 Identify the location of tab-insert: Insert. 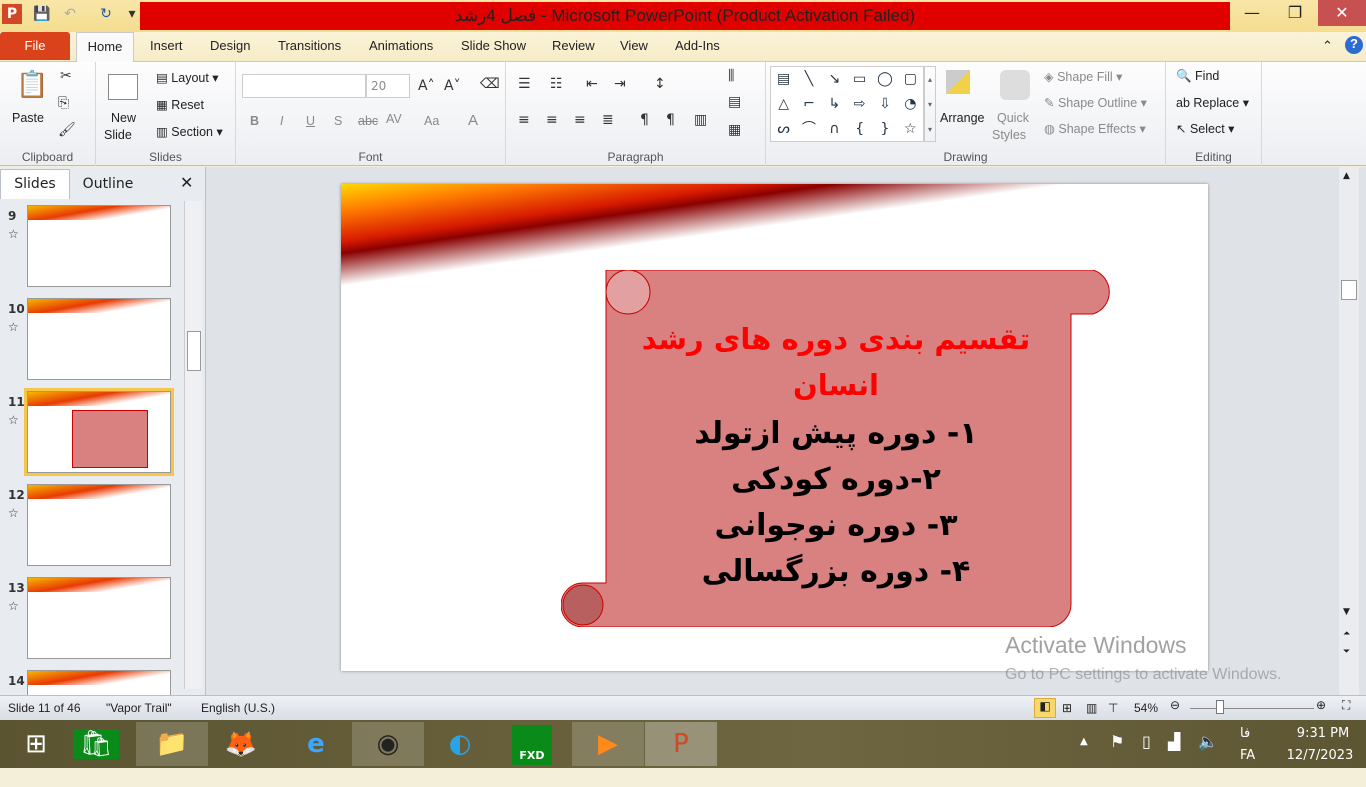
(166, 45).